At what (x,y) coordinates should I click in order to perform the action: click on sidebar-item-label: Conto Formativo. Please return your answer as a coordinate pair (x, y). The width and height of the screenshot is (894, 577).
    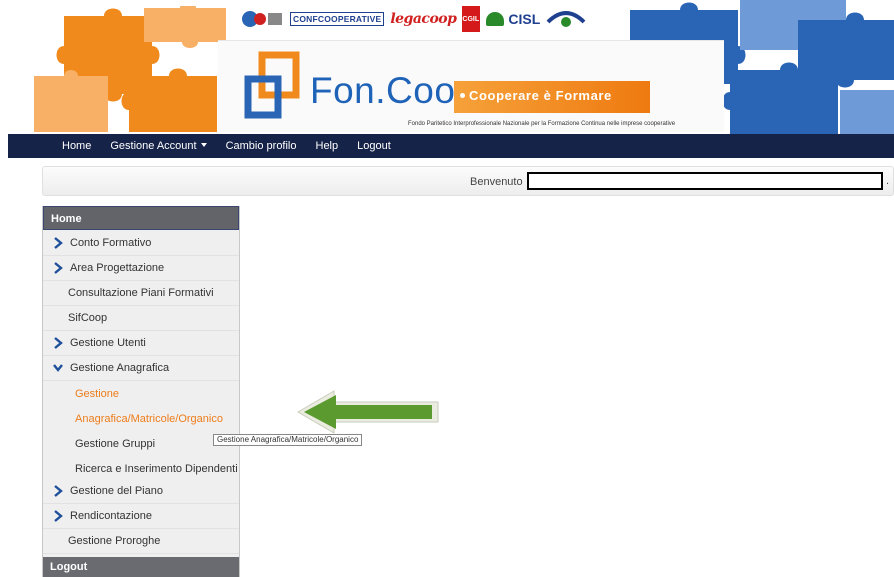
    Looking at the image, I should click on (111, 243).